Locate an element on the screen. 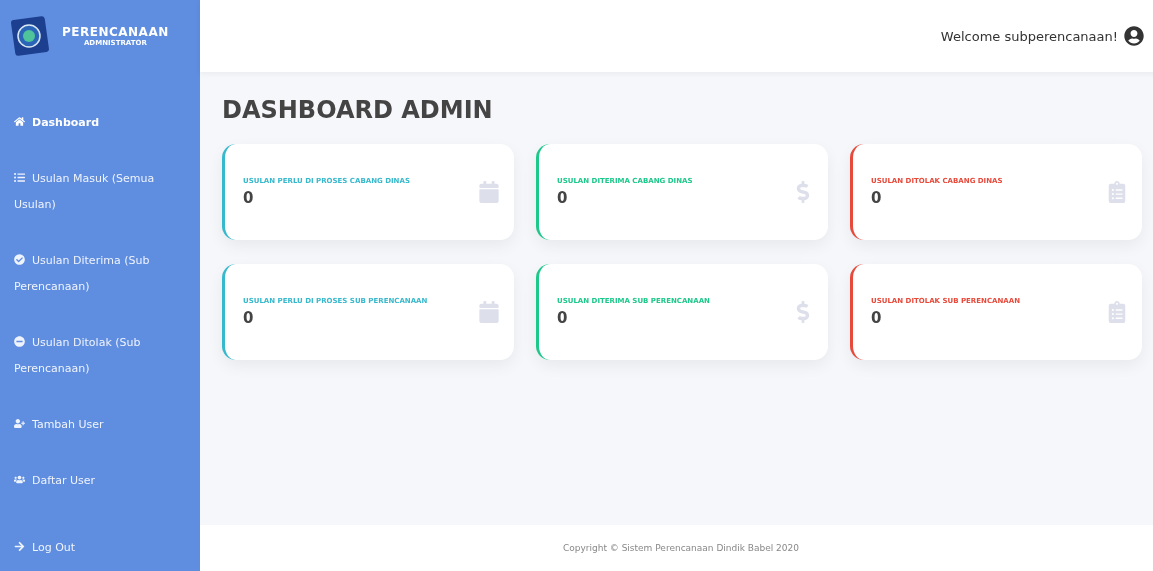 This screenshot has width=1153, height=571. sidebar-item: Usulan Masuk (Semua Usulan) is located at coordinates (100, 192).